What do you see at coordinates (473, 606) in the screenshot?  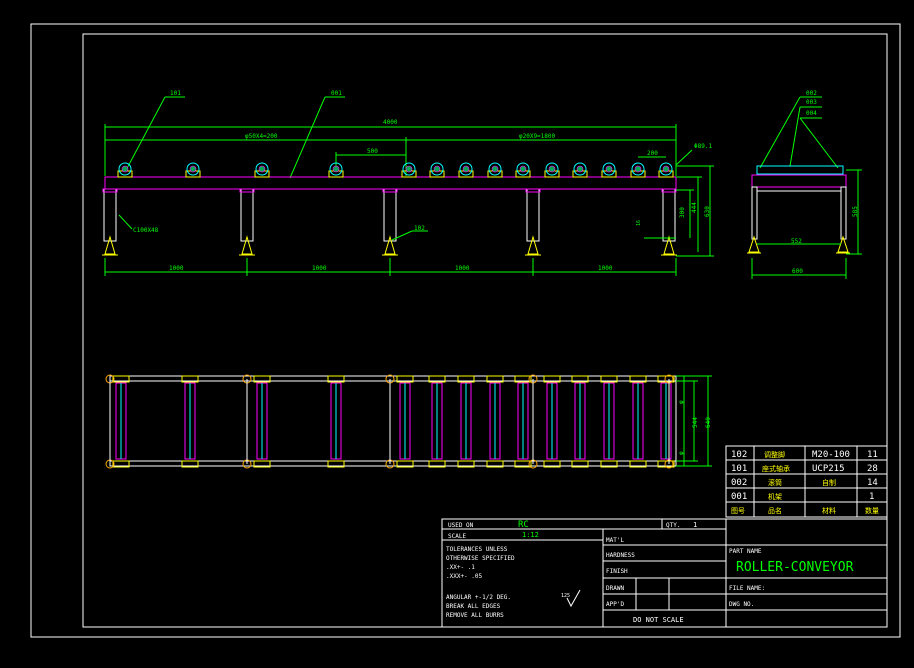 I see `general-line-2: BREAK ALL EDGES` at bounding box center [473, 606].